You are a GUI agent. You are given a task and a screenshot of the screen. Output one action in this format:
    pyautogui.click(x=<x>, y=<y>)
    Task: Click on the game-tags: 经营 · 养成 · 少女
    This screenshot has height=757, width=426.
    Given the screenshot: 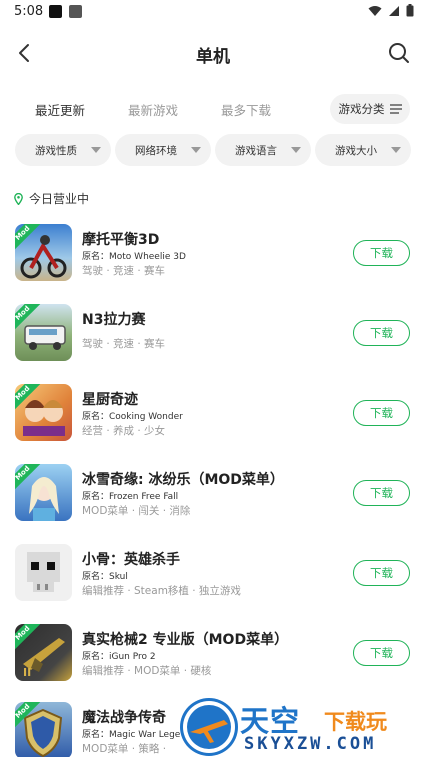 What is the action you would take?
    pyautogui.click(x=124, y=431)
    